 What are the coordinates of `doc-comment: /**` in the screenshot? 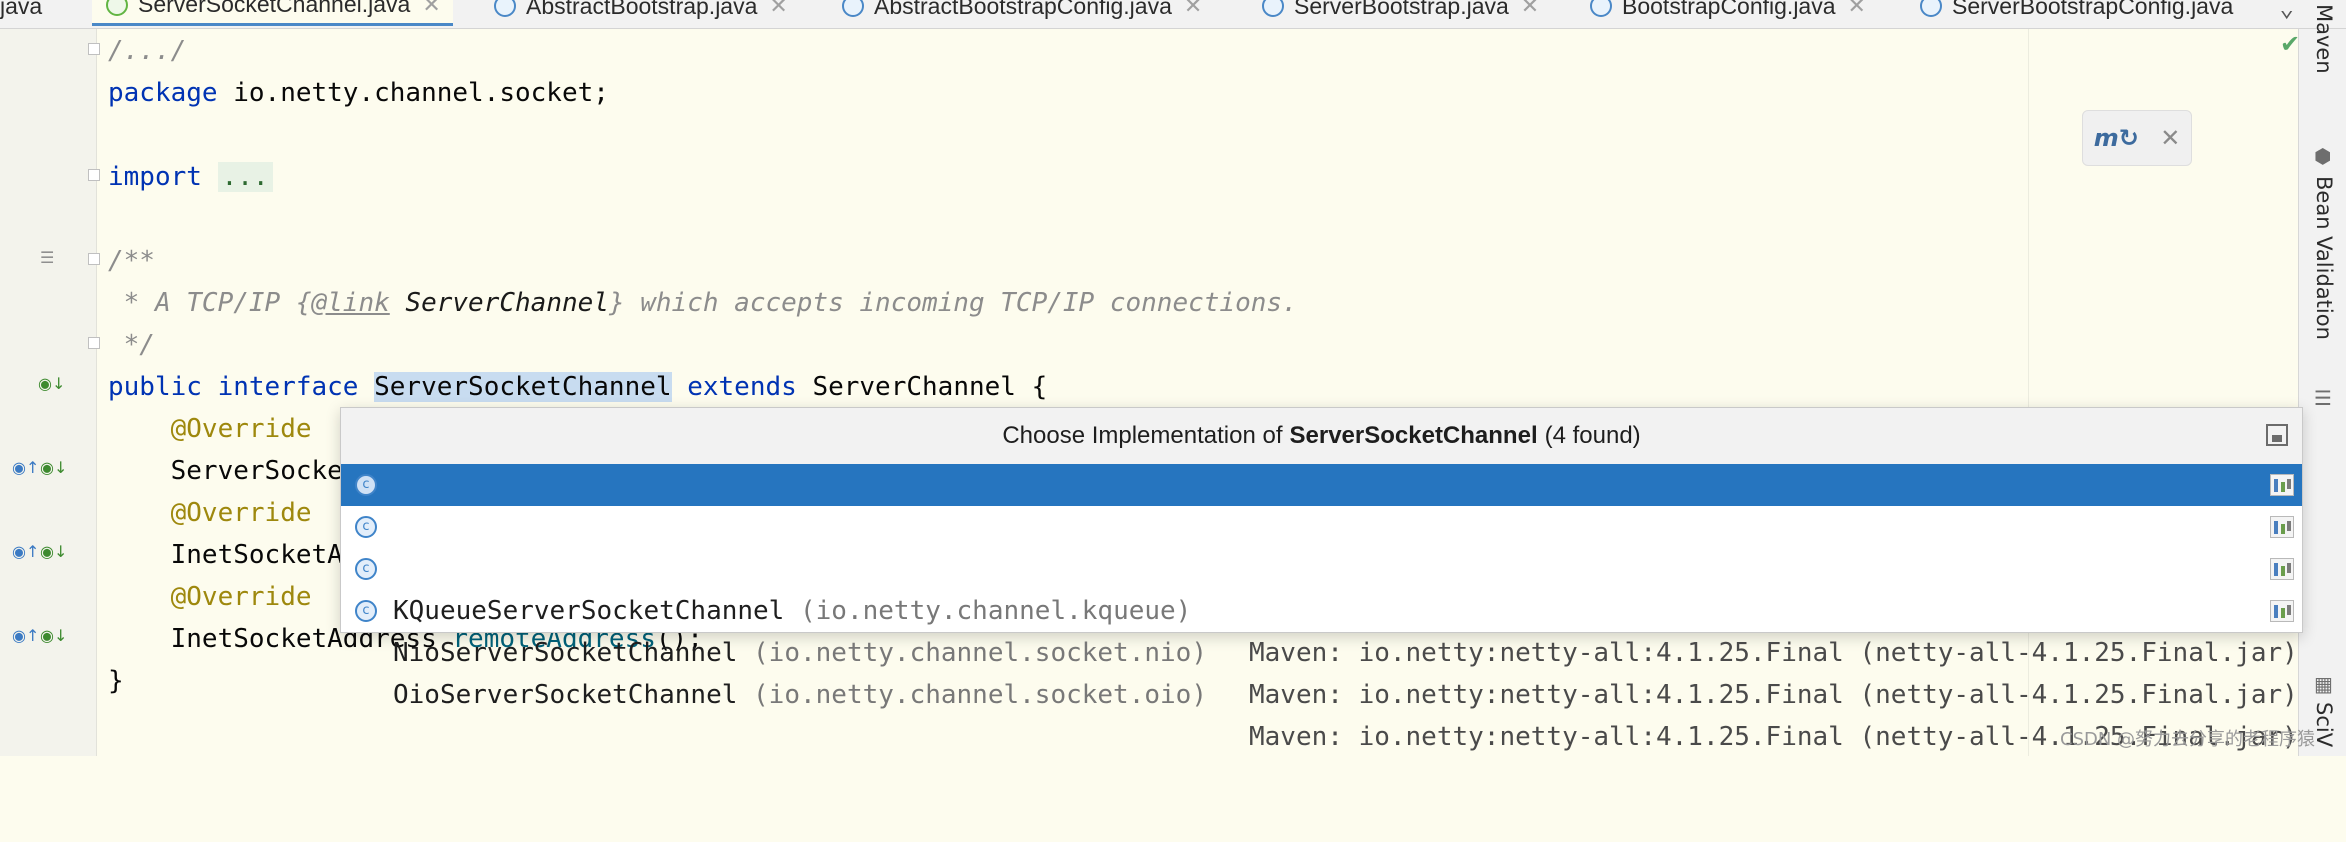 It's located at (131, 261).